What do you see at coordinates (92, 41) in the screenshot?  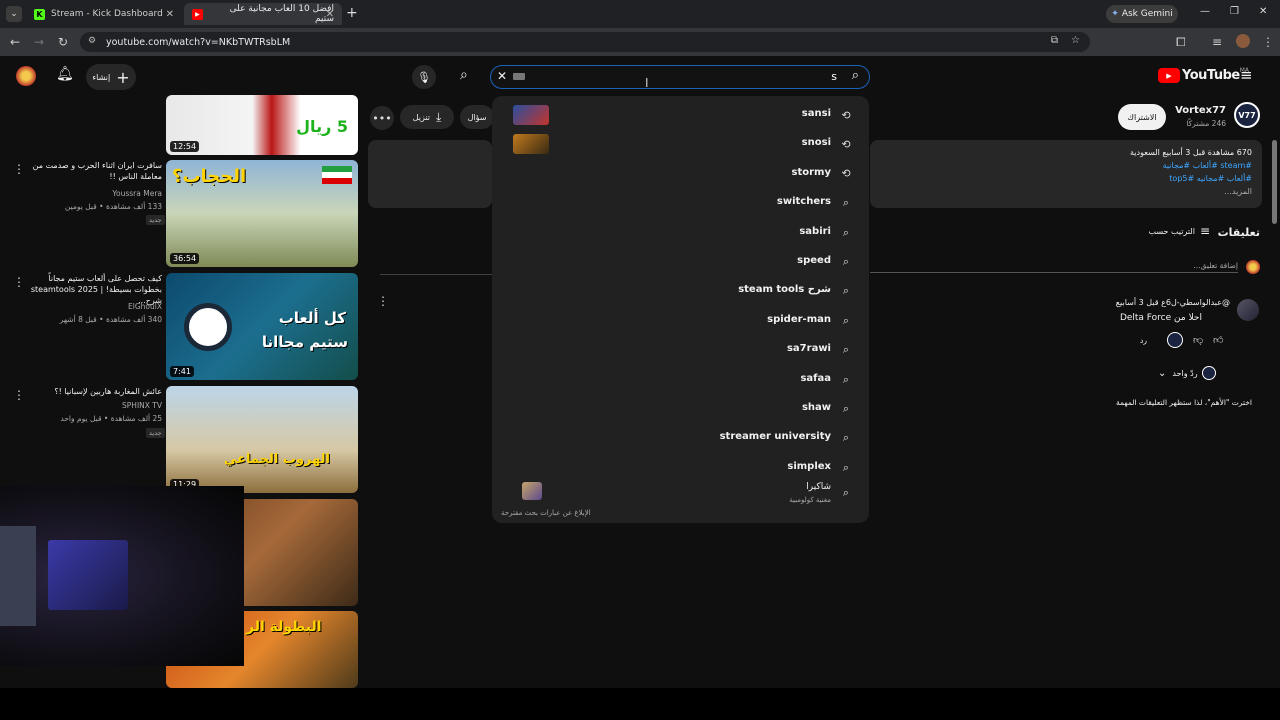 I see `site-info-icon: ⚙` at bounding box center [92, 41].